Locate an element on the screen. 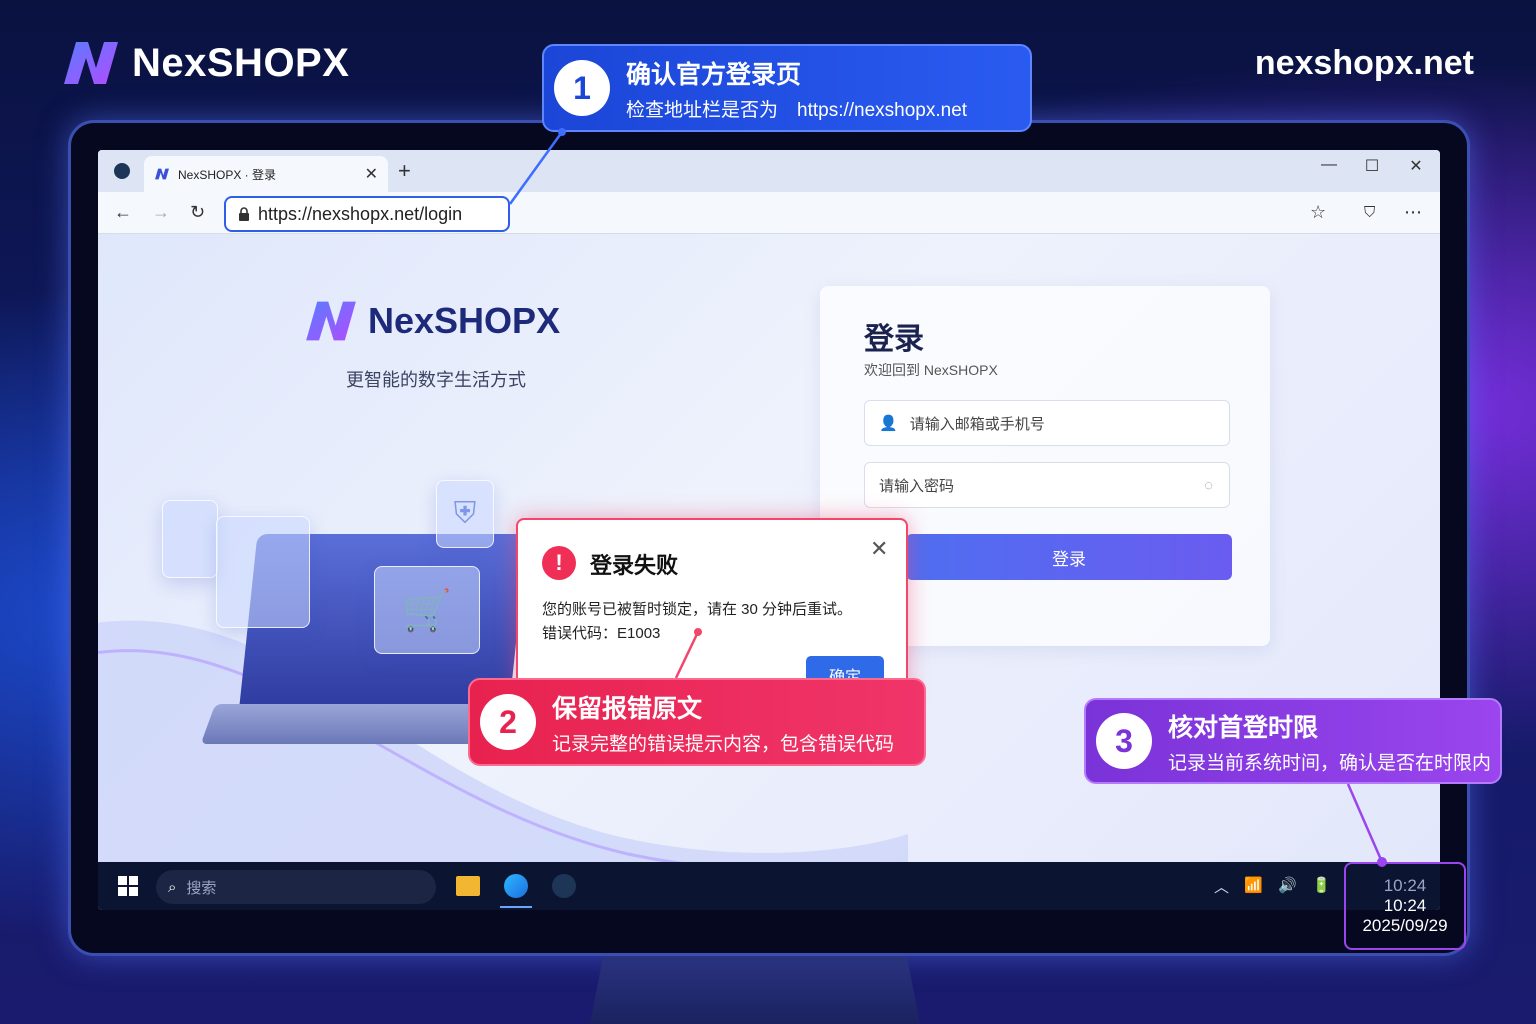 The image size is (1536, 1024). error-icon: ! is located at coordinates (559, 563).